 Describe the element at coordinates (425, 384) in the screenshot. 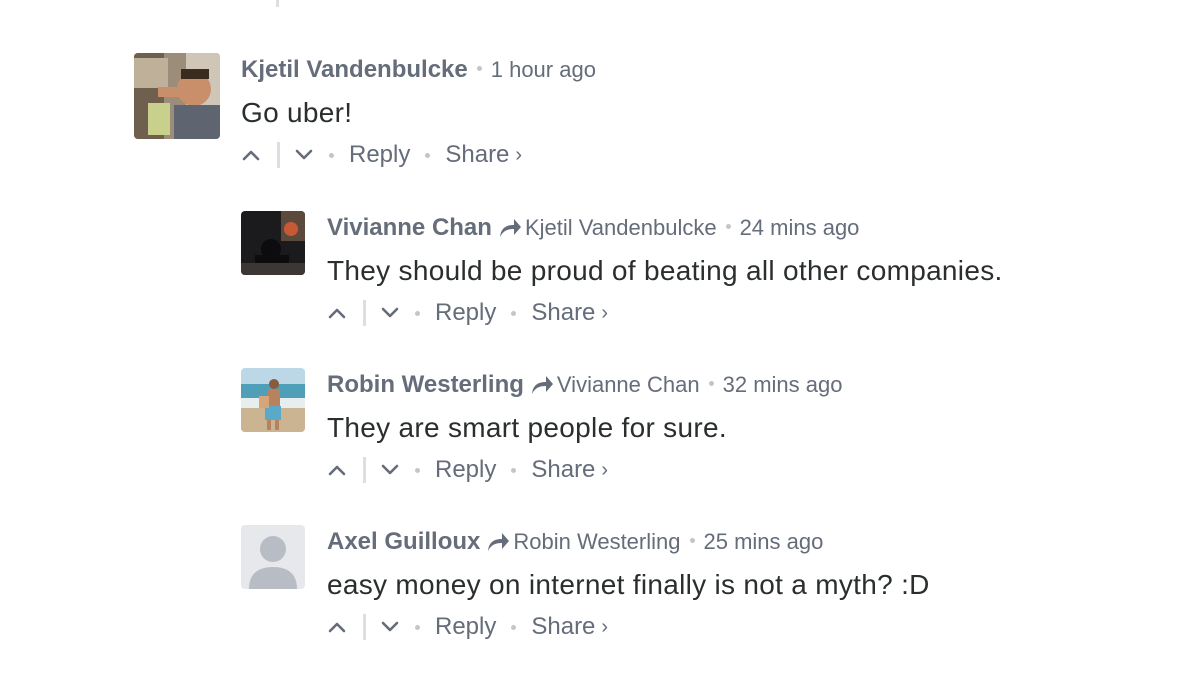

I see `comment-author: Robin Westerling` at that location.